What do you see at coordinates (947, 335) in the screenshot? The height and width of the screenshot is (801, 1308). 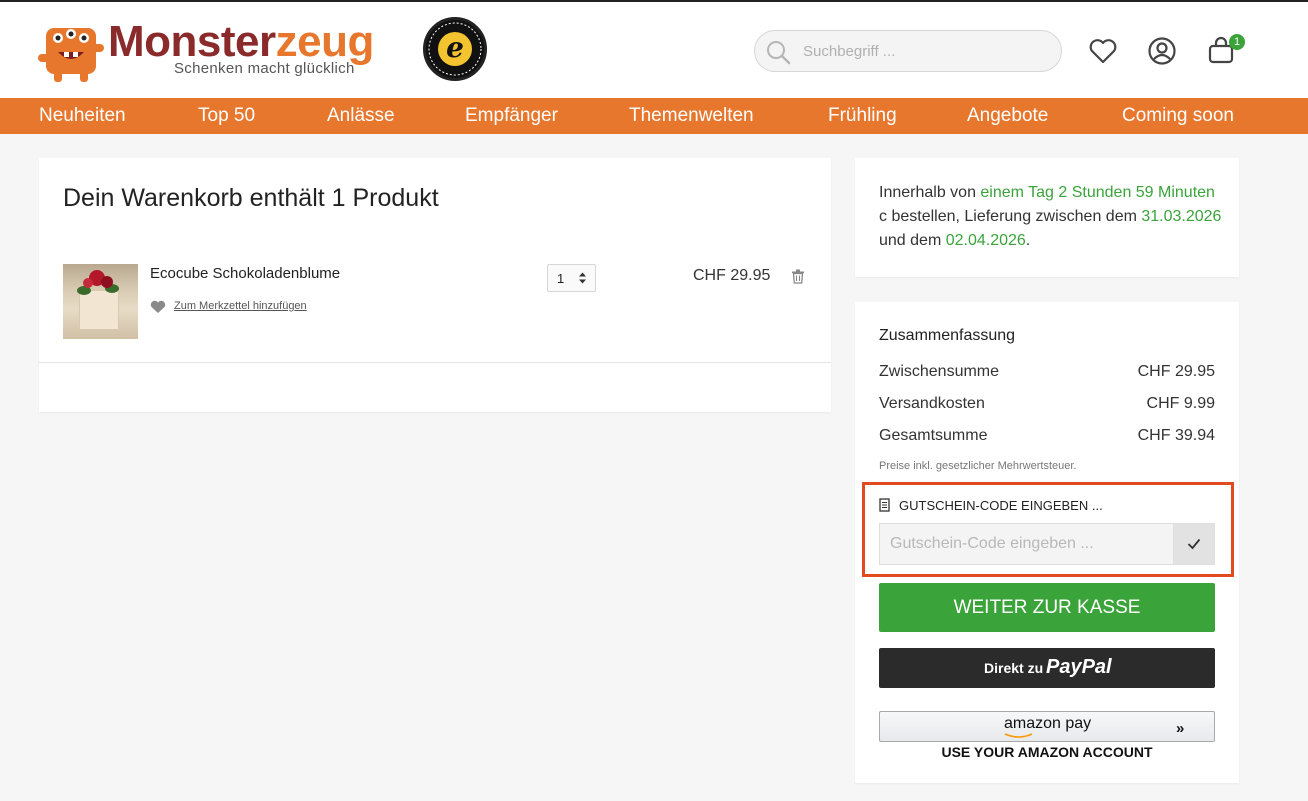 I see `summary-title: Zusammenfassung` at bounding box center [947, 335].